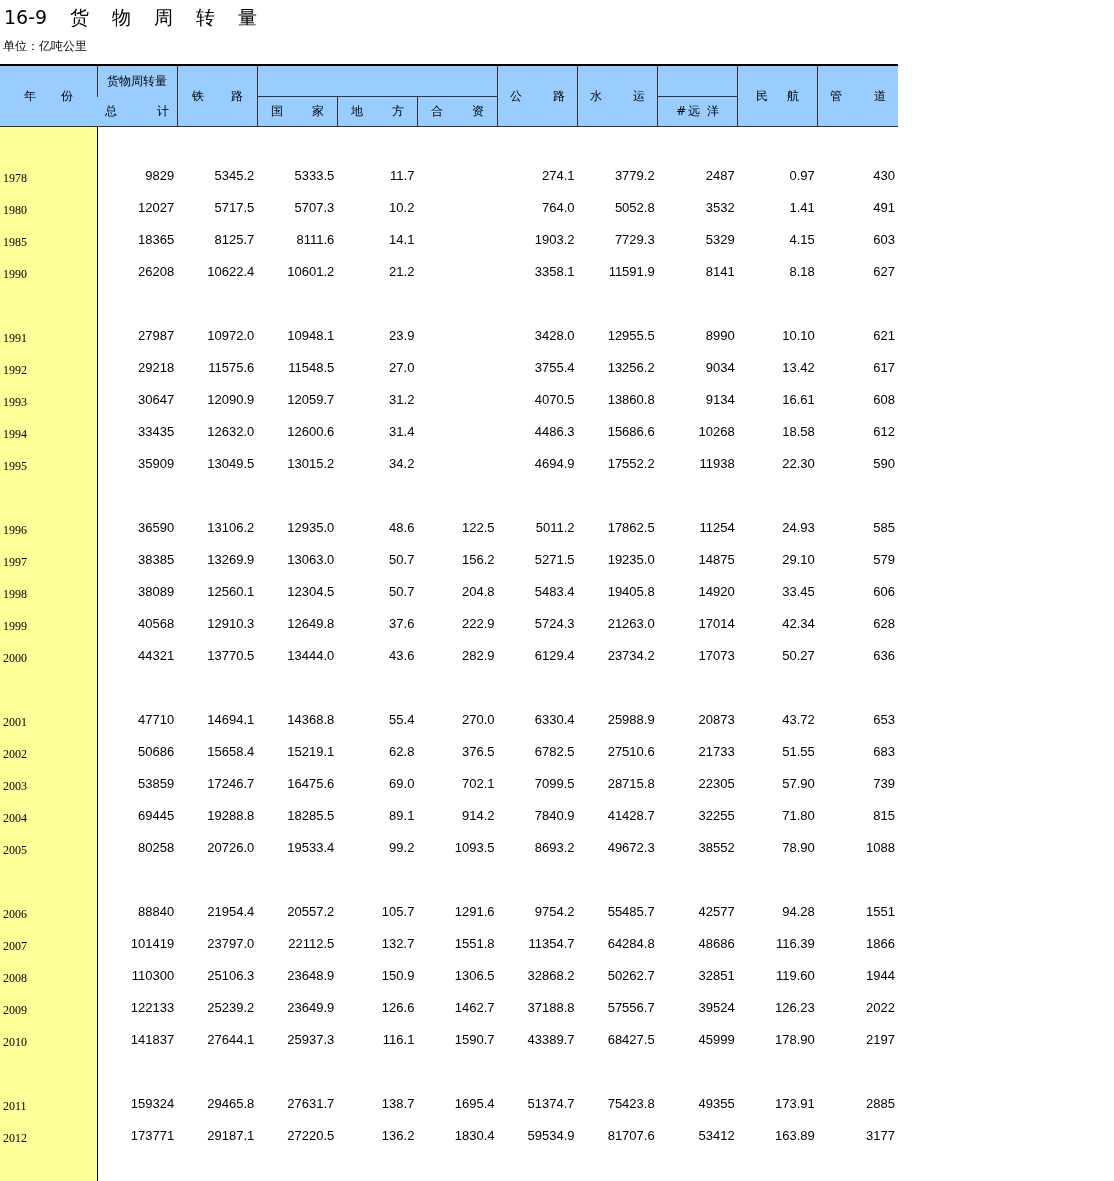 The width and height of the screenshot is (1114, 1181). I want to click on table-cell-text: 13106.2, so click(231, 527).